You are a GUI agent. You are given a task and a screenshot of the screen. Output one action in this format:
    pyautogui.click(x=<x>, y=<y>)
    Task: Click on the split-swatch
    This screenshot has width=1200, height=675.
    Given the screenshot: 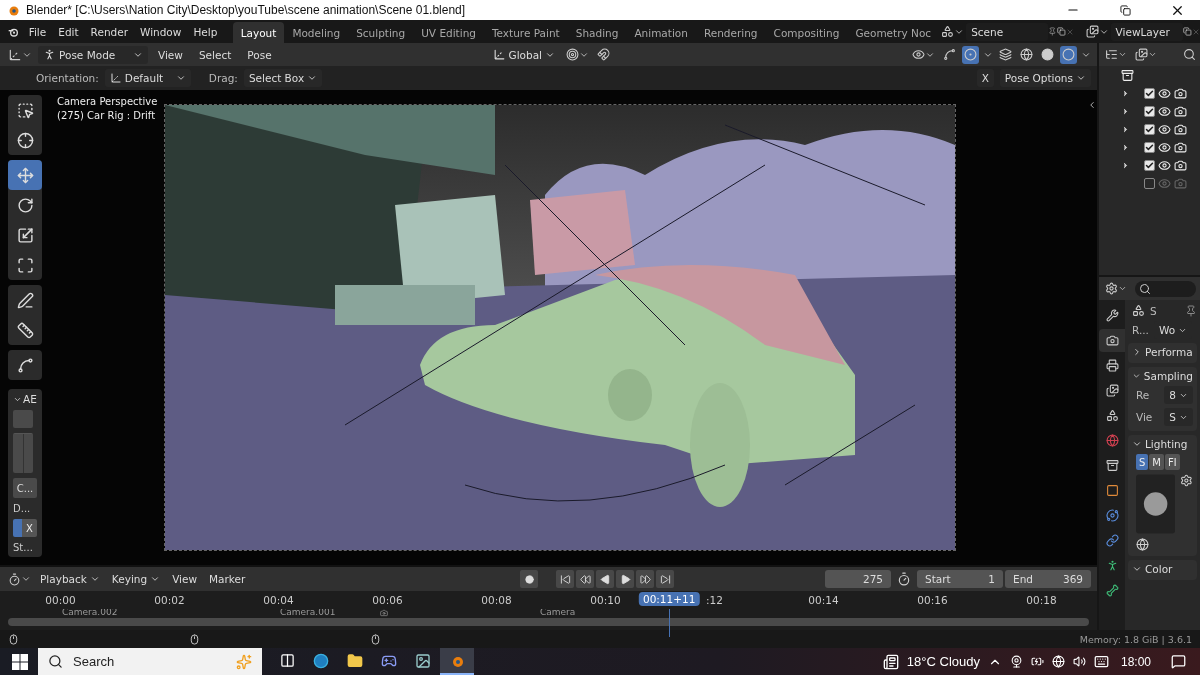 What is the action you would take?
    pyautogui.click(x=23, y=453)
    